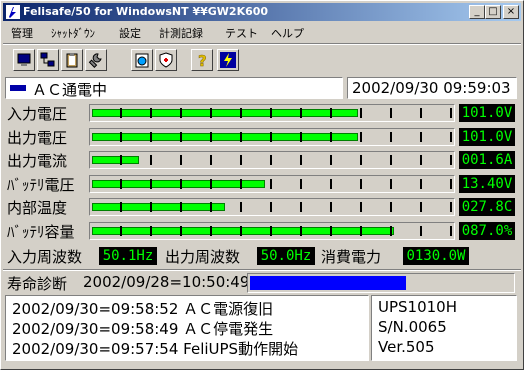 This screenshot has width=524, height=370. I want to click on meter-label: ﾊﾞｯﾃﾘ容量, so click(41, 232).